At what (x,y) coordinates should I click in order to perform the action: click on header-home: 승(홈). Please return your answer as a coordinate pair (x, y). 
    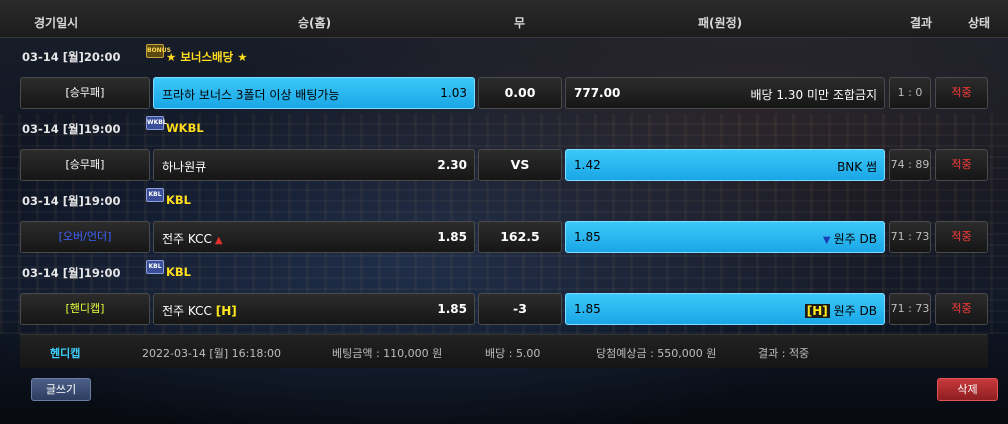
    Looking at the image, I should click on (315, 23).